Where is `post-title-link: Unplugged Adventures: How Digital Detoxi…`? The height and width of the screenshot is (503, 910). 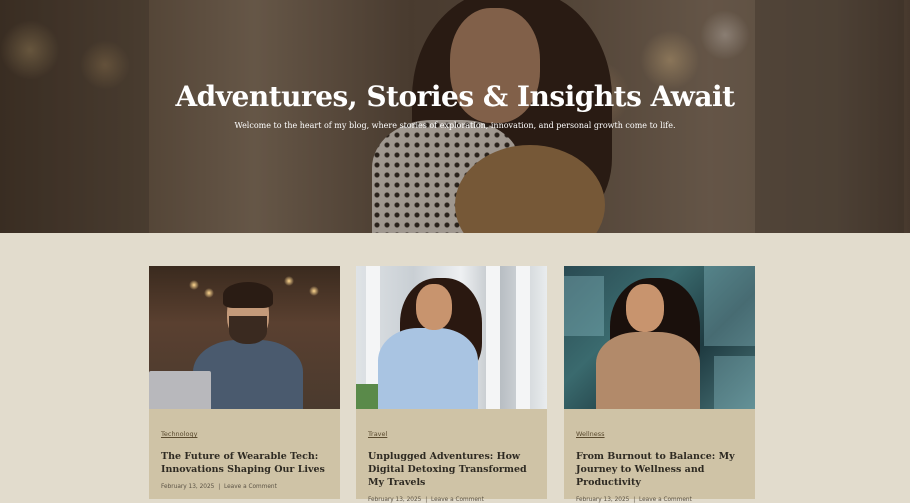 post-title-link: Unplugged Adventures: How Digital Detoxi… is located at coordinates (454, 469).